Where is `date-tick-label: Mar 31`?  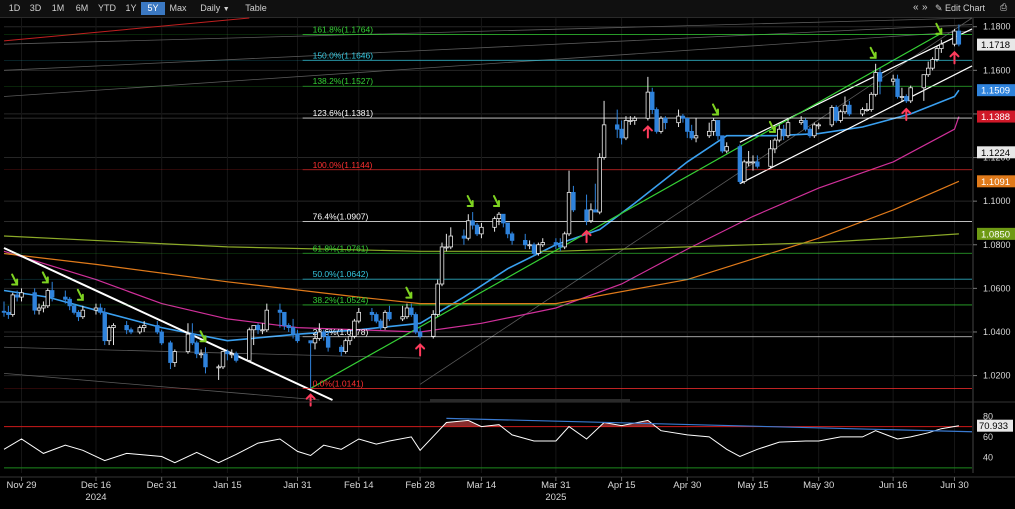
date-tick-label: Mar 31 is located at coordinates (556, 485).